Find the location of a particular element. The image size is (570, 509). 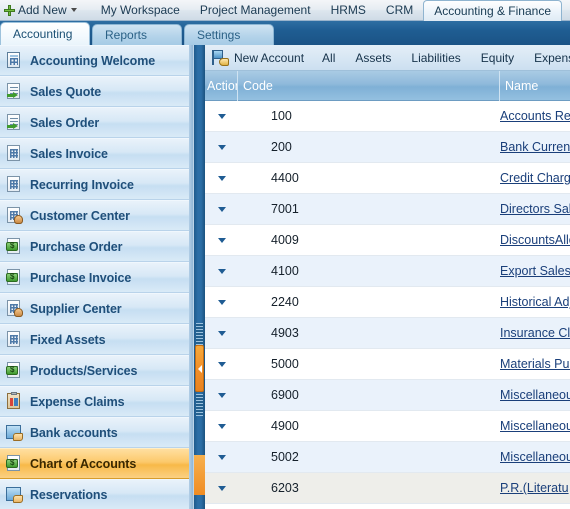

account-name-link: DiscountsAllo is located at coordinates (535, 240).